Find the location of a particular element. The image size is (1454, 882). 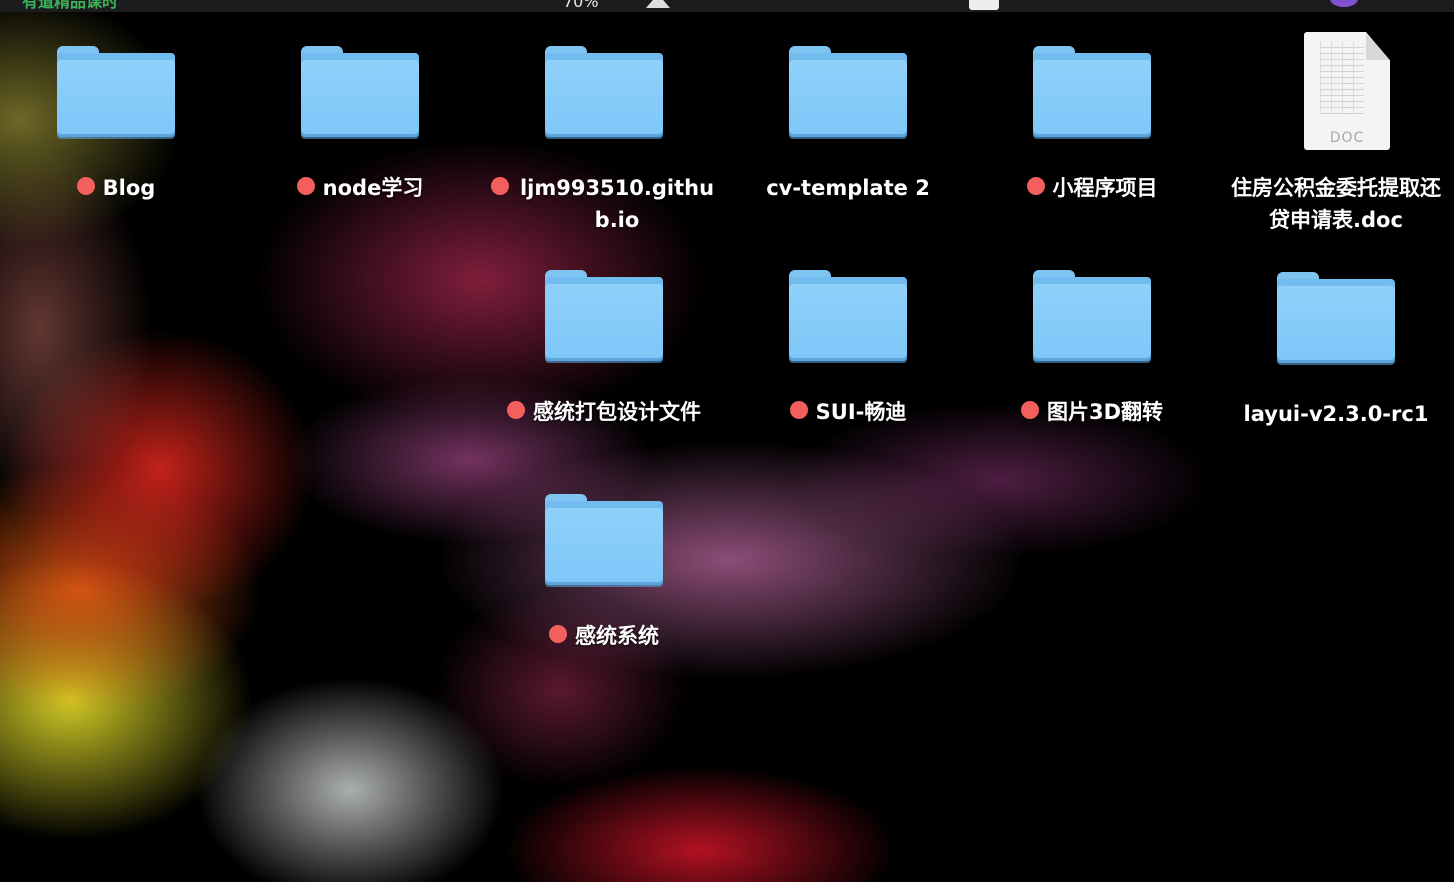

menu-bar: 有道精品课时 70% is located at coordinates (727, 6).